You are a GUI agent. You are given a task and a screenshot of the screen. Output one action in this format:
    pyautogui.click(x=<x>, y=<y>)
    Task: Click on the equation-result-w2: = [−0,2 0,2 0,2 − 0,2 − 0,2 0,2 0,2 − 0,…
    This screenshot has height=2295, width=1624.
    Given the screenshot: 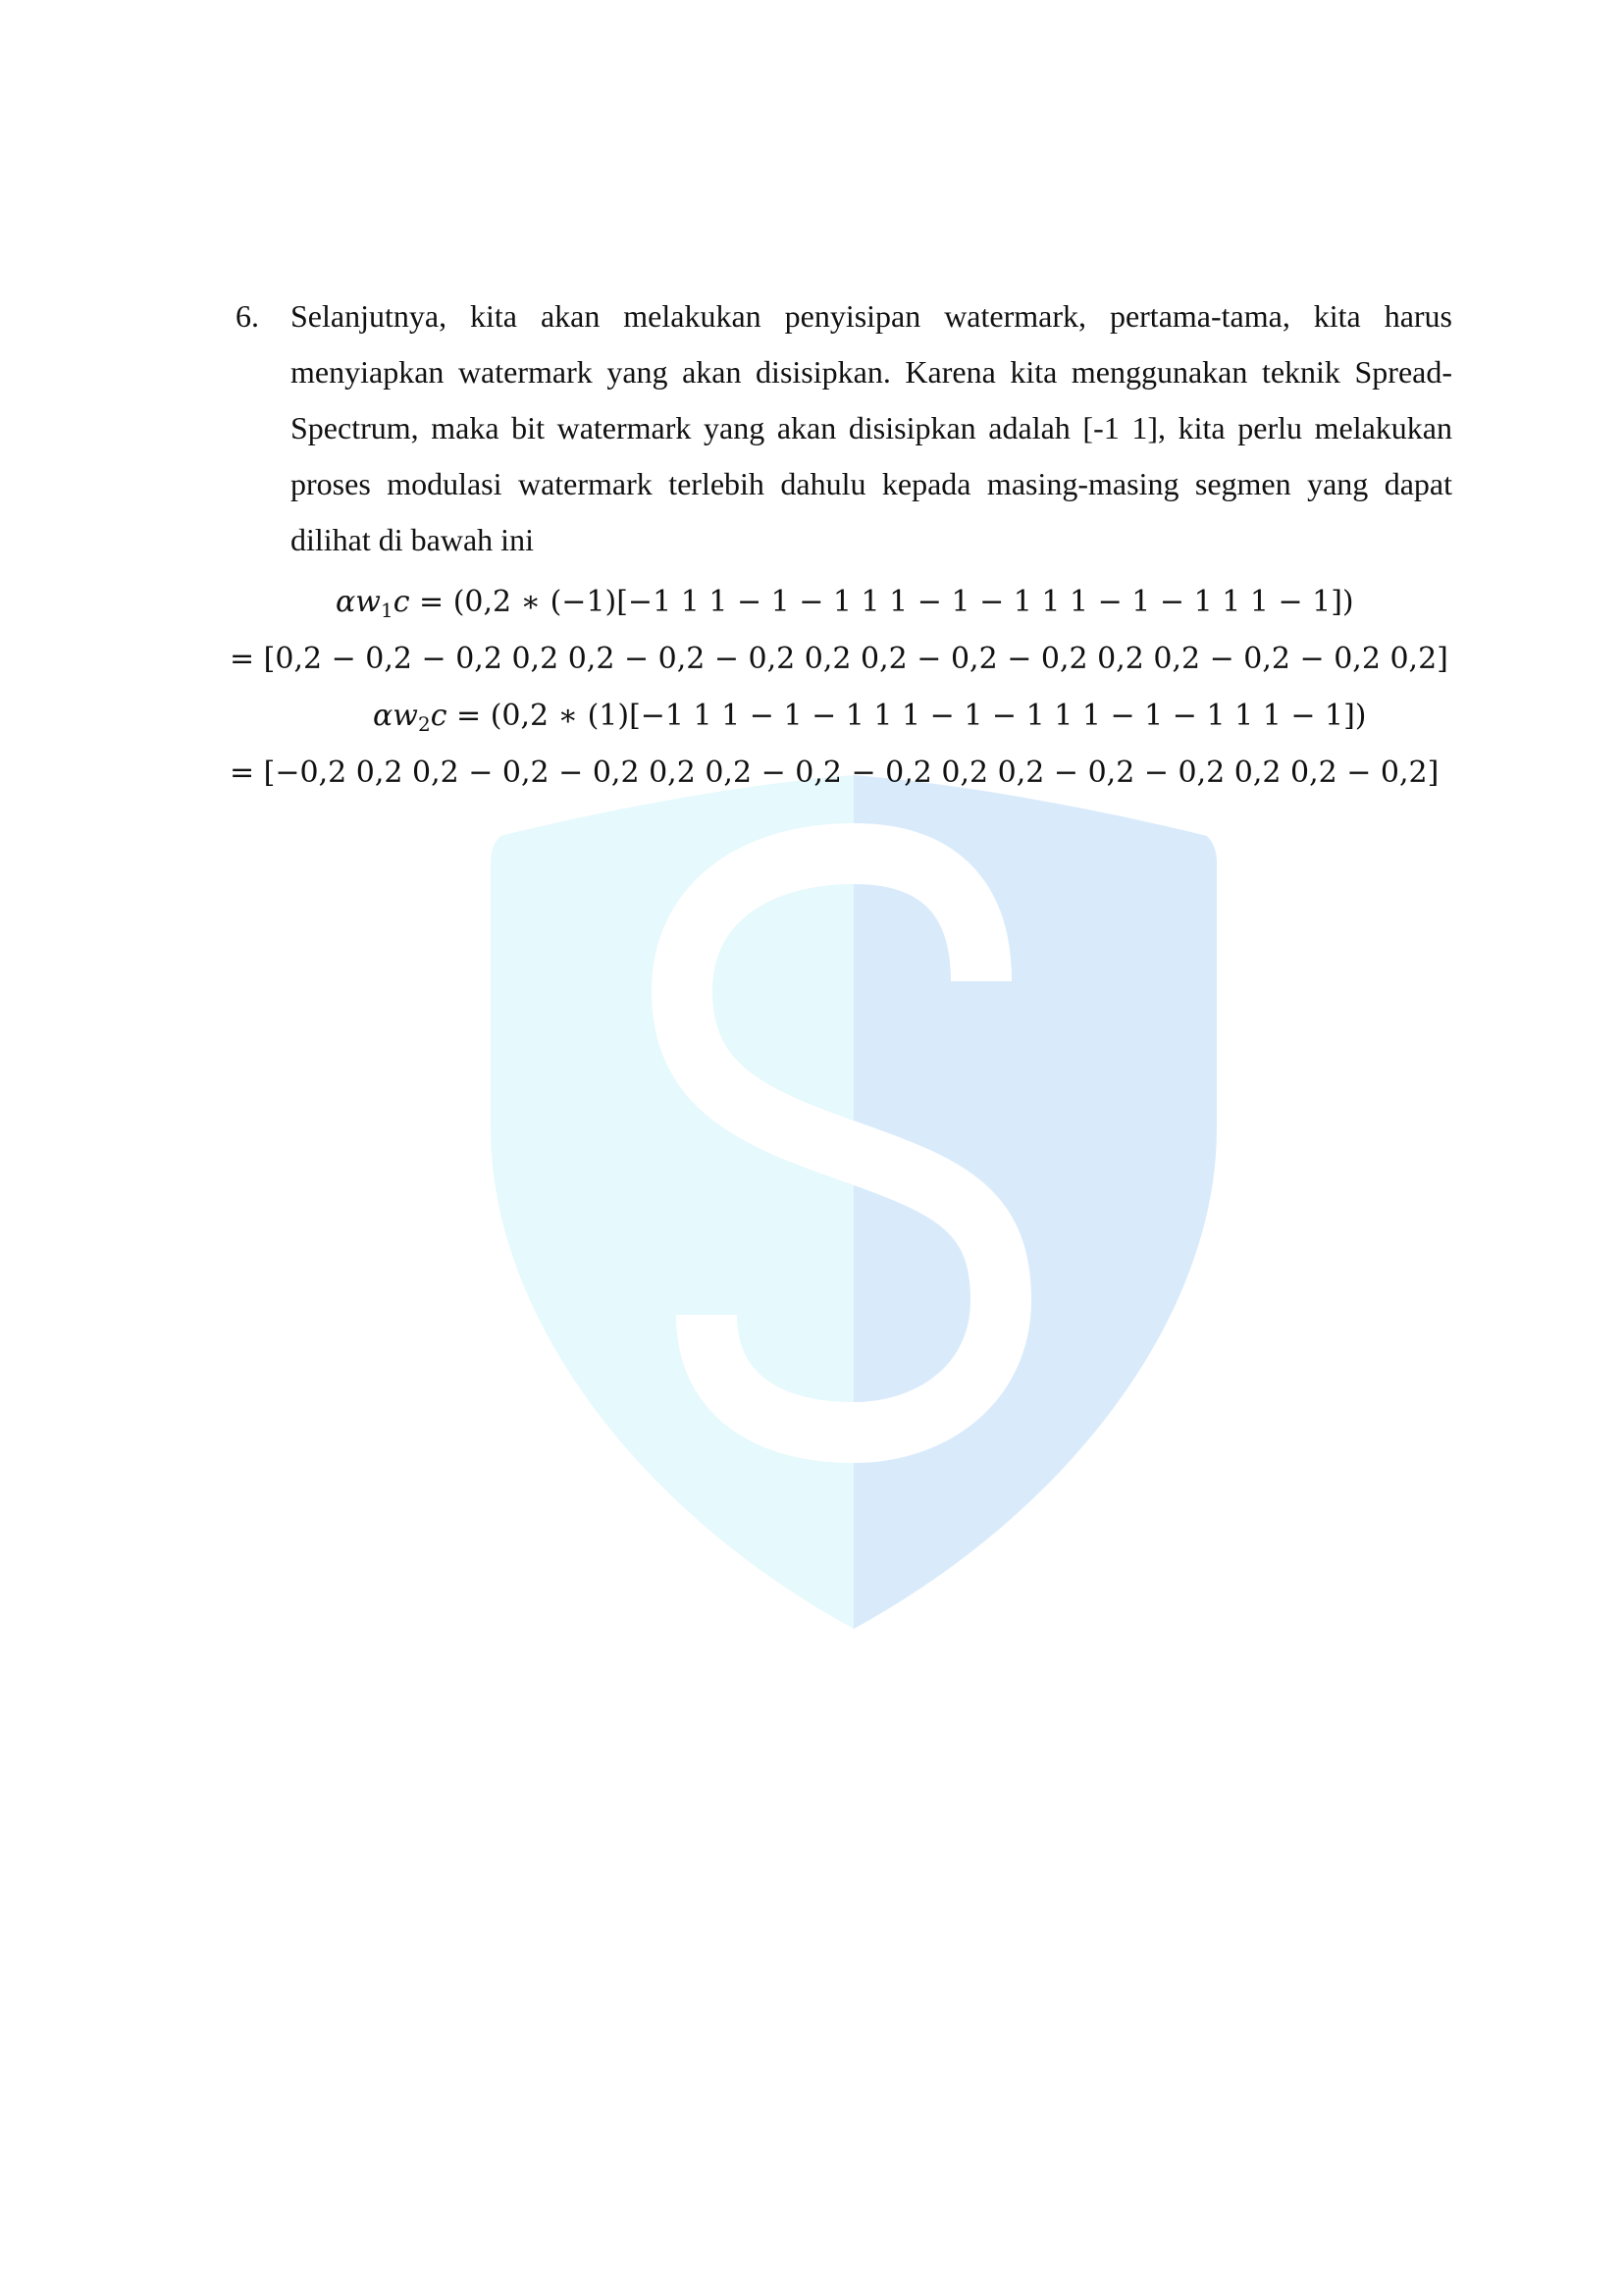 What is the action you would take?
    pyautogui.click(x=835, y=773)
    